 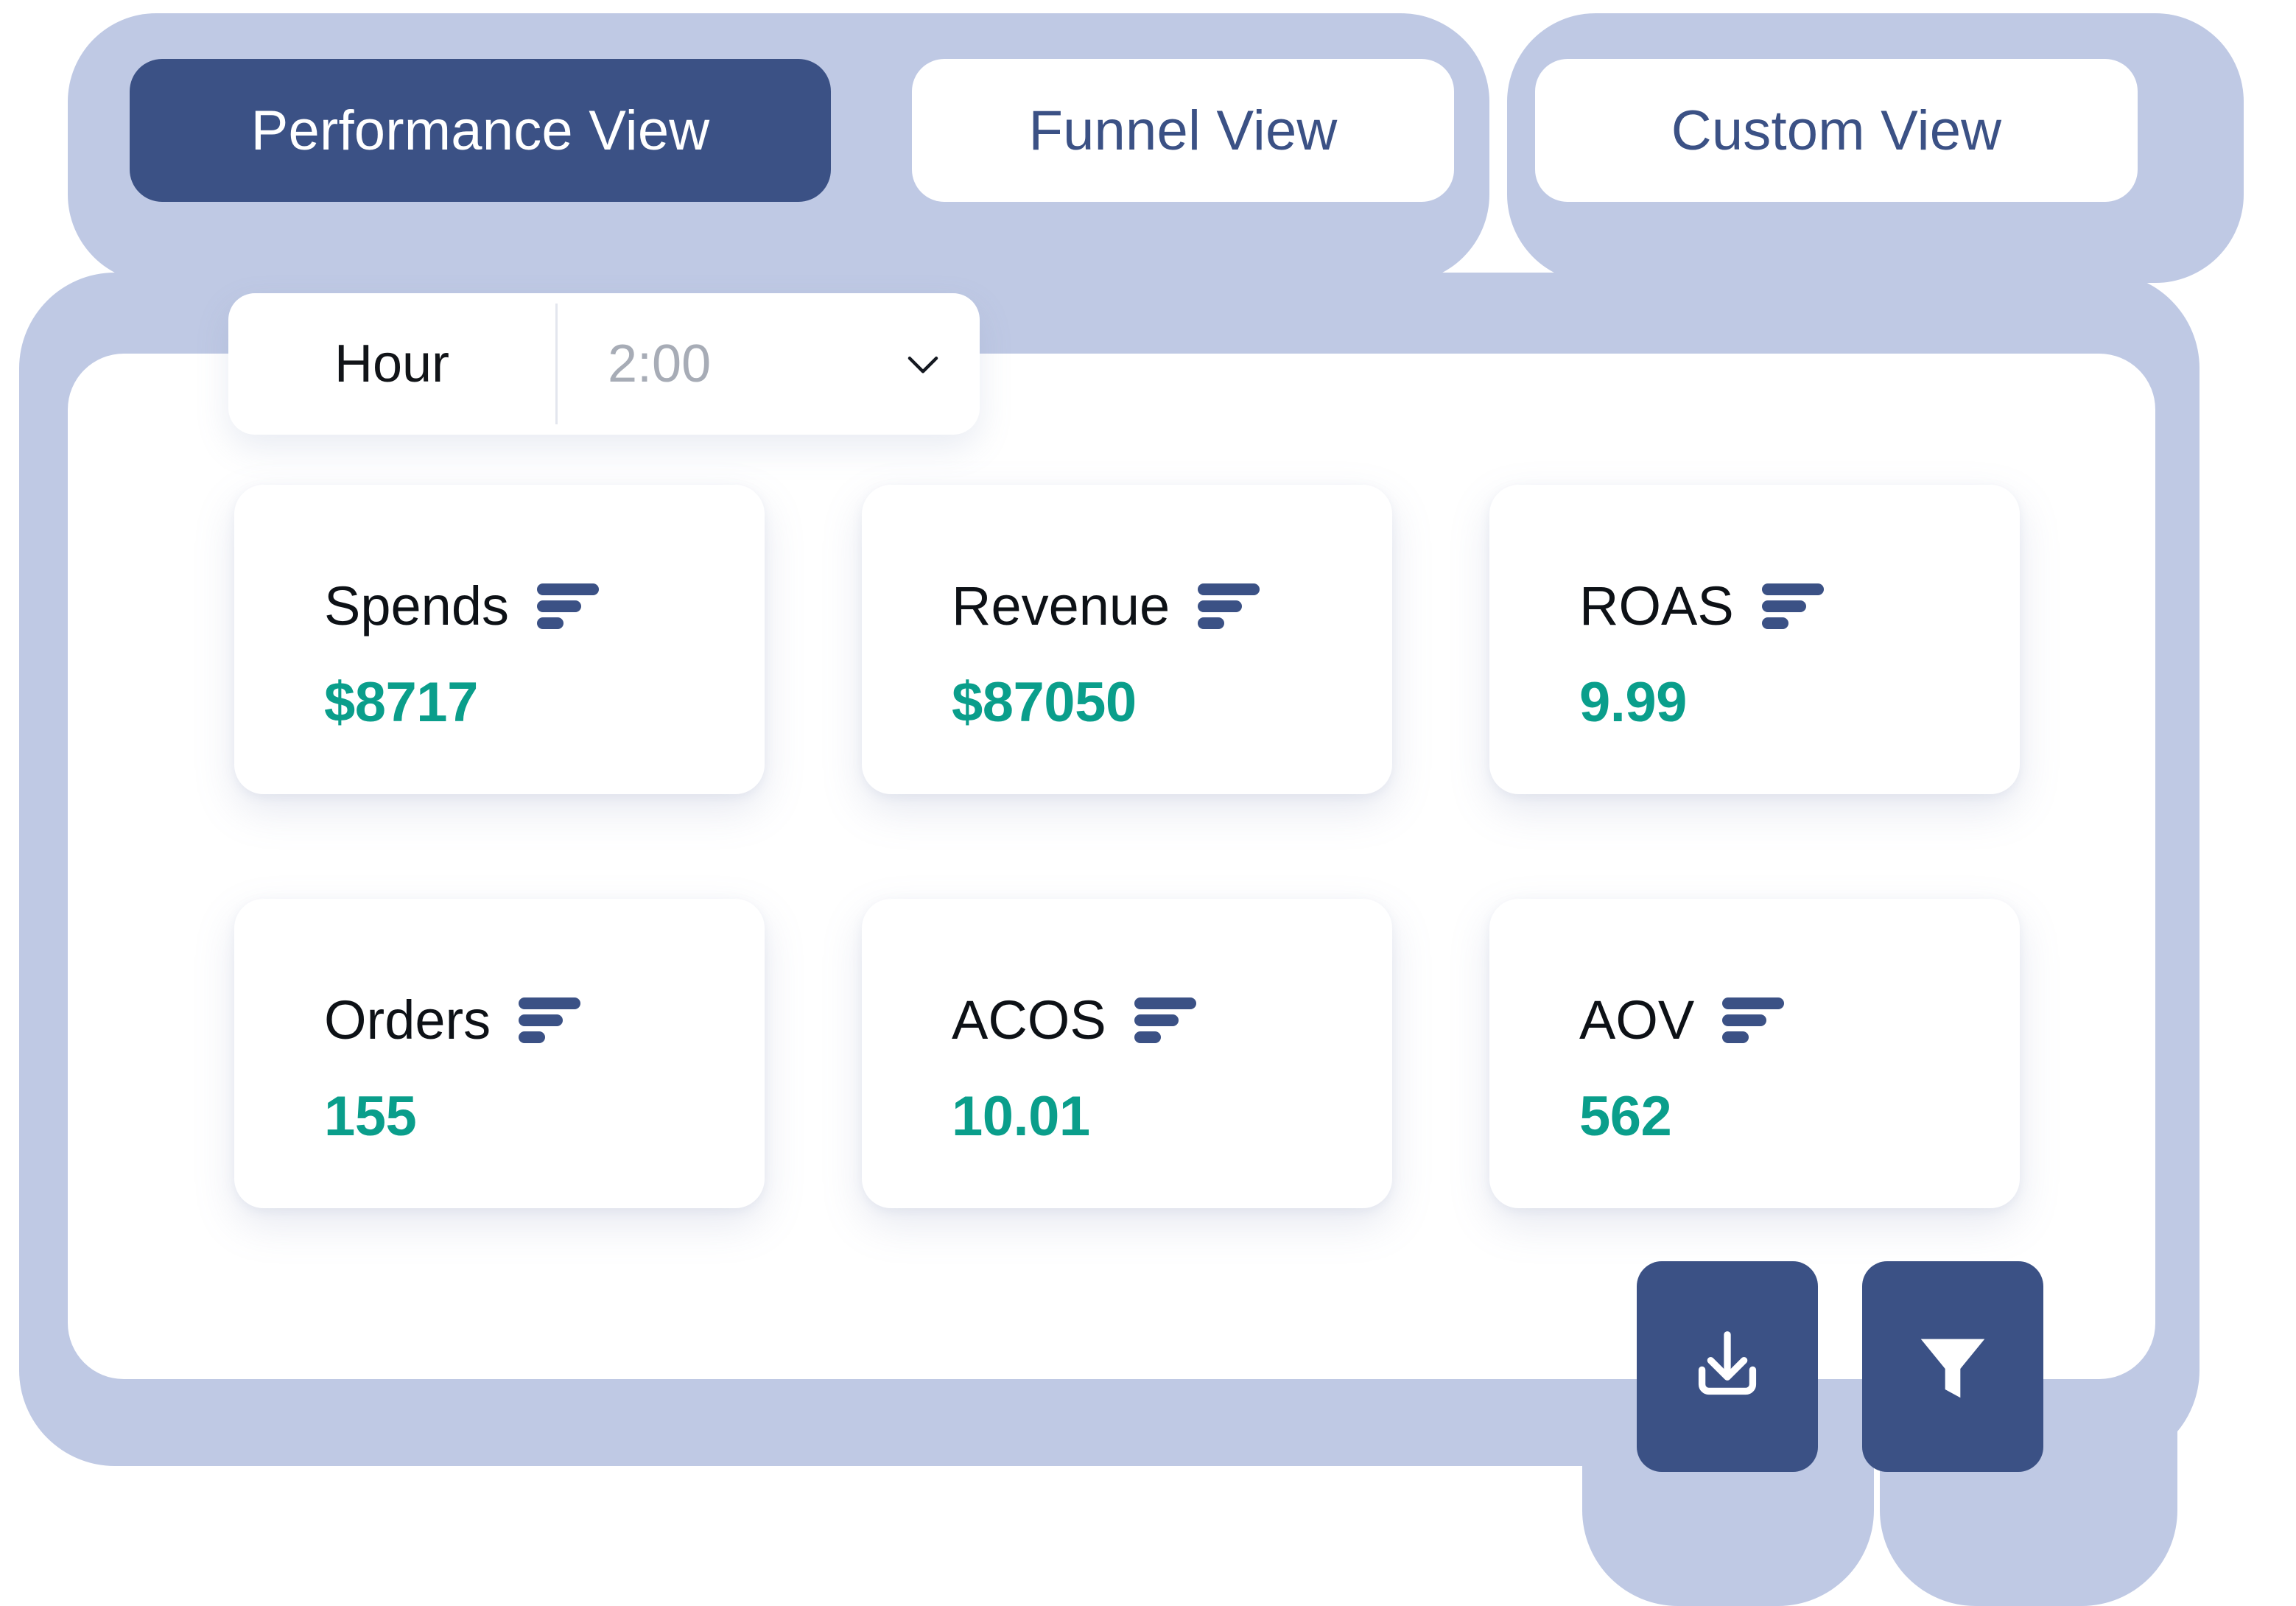 I want to click on metric-card-value: 9.99, so click(x=1633, y=702).